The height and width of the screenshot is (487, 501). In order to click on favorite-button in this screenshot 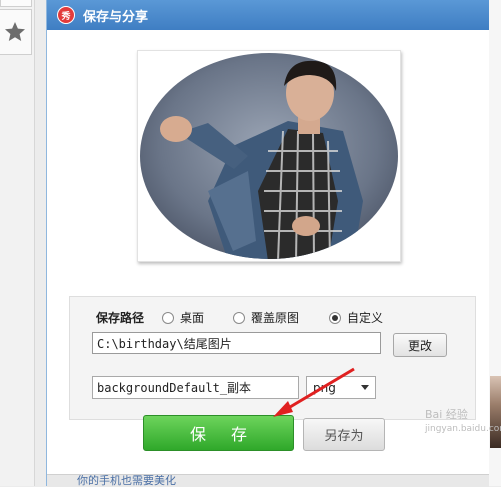, I will do `click(16, 32)`.